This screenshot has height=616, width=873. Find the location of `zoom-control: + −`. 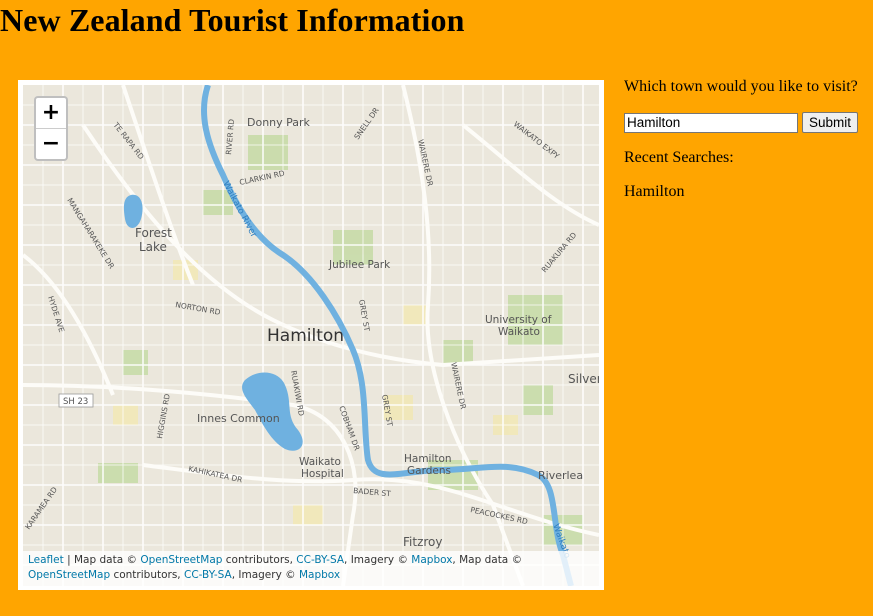

zoom-control: + − is located at coordinates (51, 128).